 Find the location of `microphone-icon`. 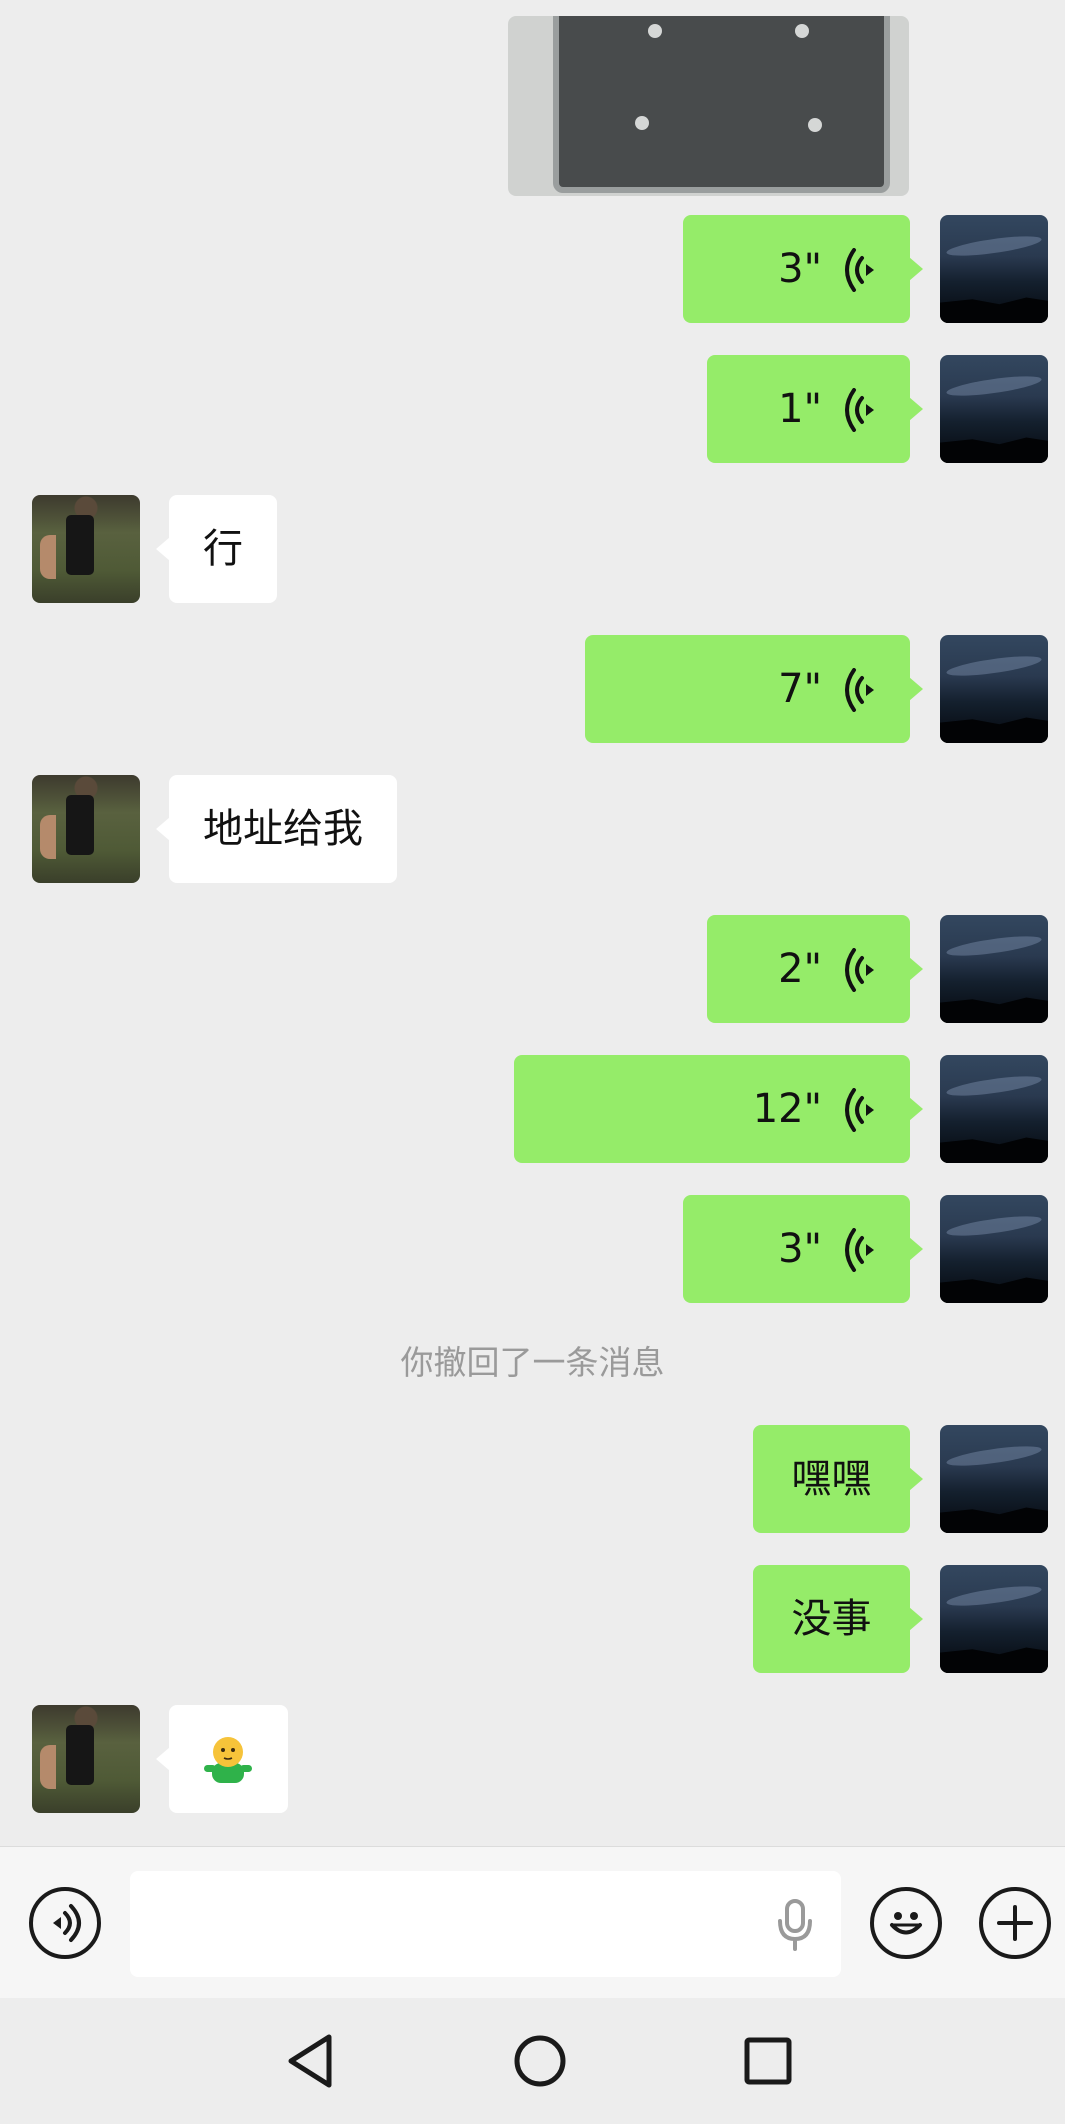

microphone-icon is located at coordinates (795, 1925).